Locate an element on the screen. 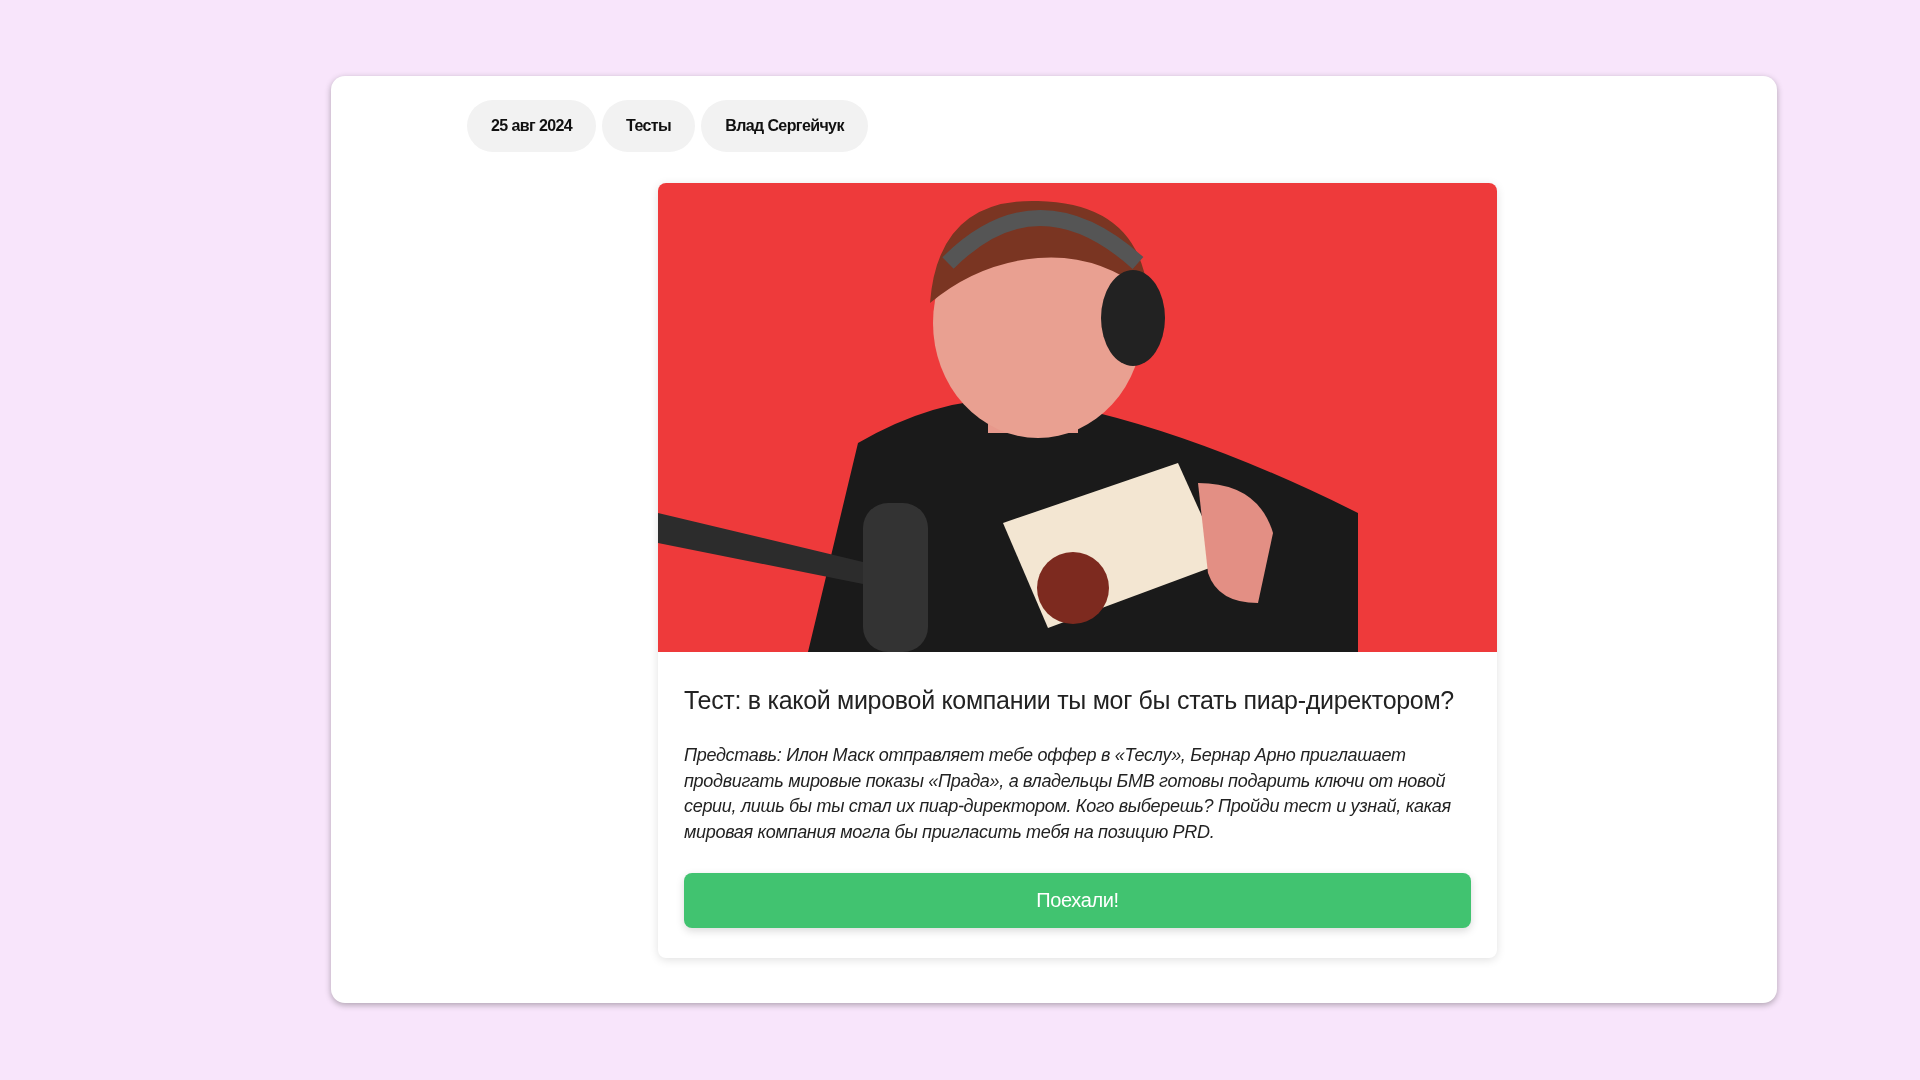 This screenshot has width=1920, height=1080. tag-chip: Влад Сергейчук is located at coordinates (784, 126).